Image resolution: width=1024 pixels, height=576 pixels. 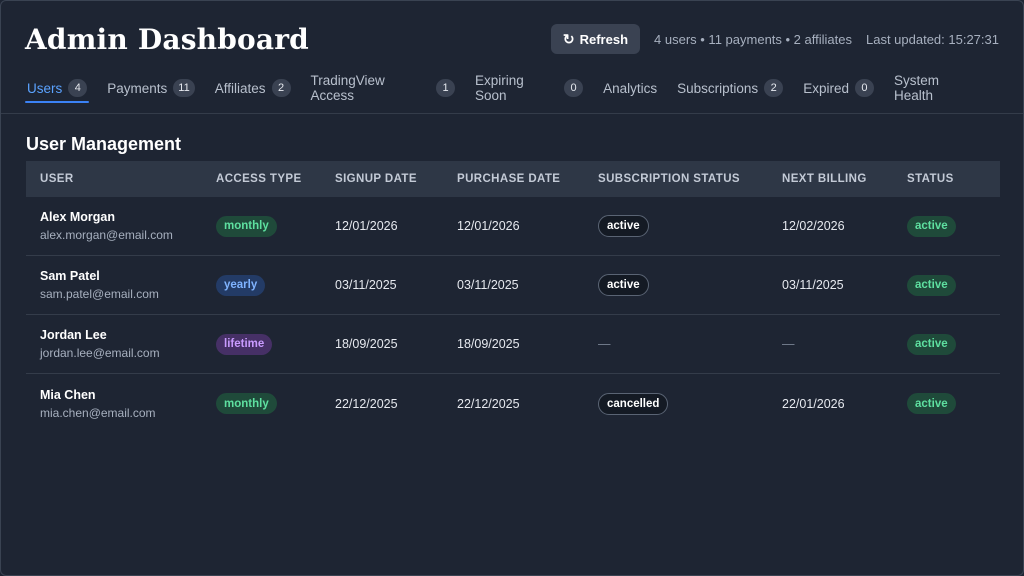 What do you see at coordinates (167, 39) in the screenshot?
I see `page-title: Admin Dashboard` at bounding box center [167, 39].